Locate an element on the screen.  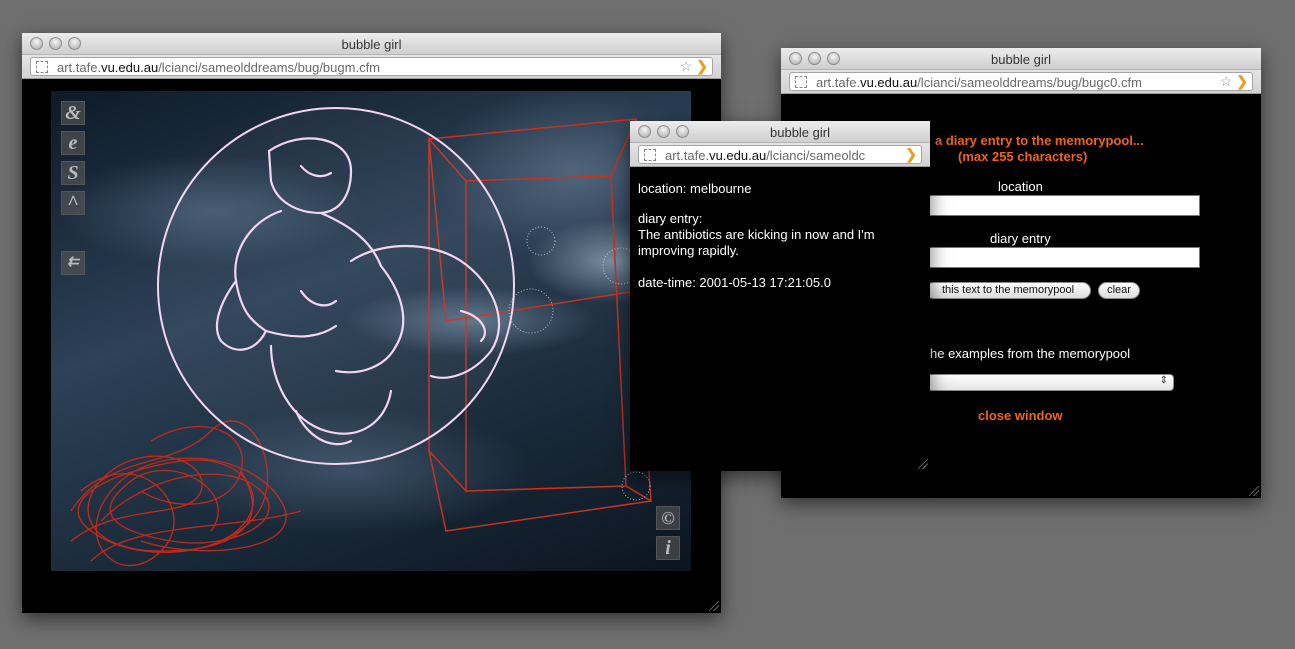
info-icon: i is located at coordinates (668, 548).